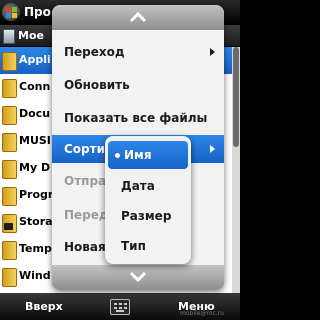  I want to click on menu-item-show-all-files: Показать все файлы, so click(138, 118).